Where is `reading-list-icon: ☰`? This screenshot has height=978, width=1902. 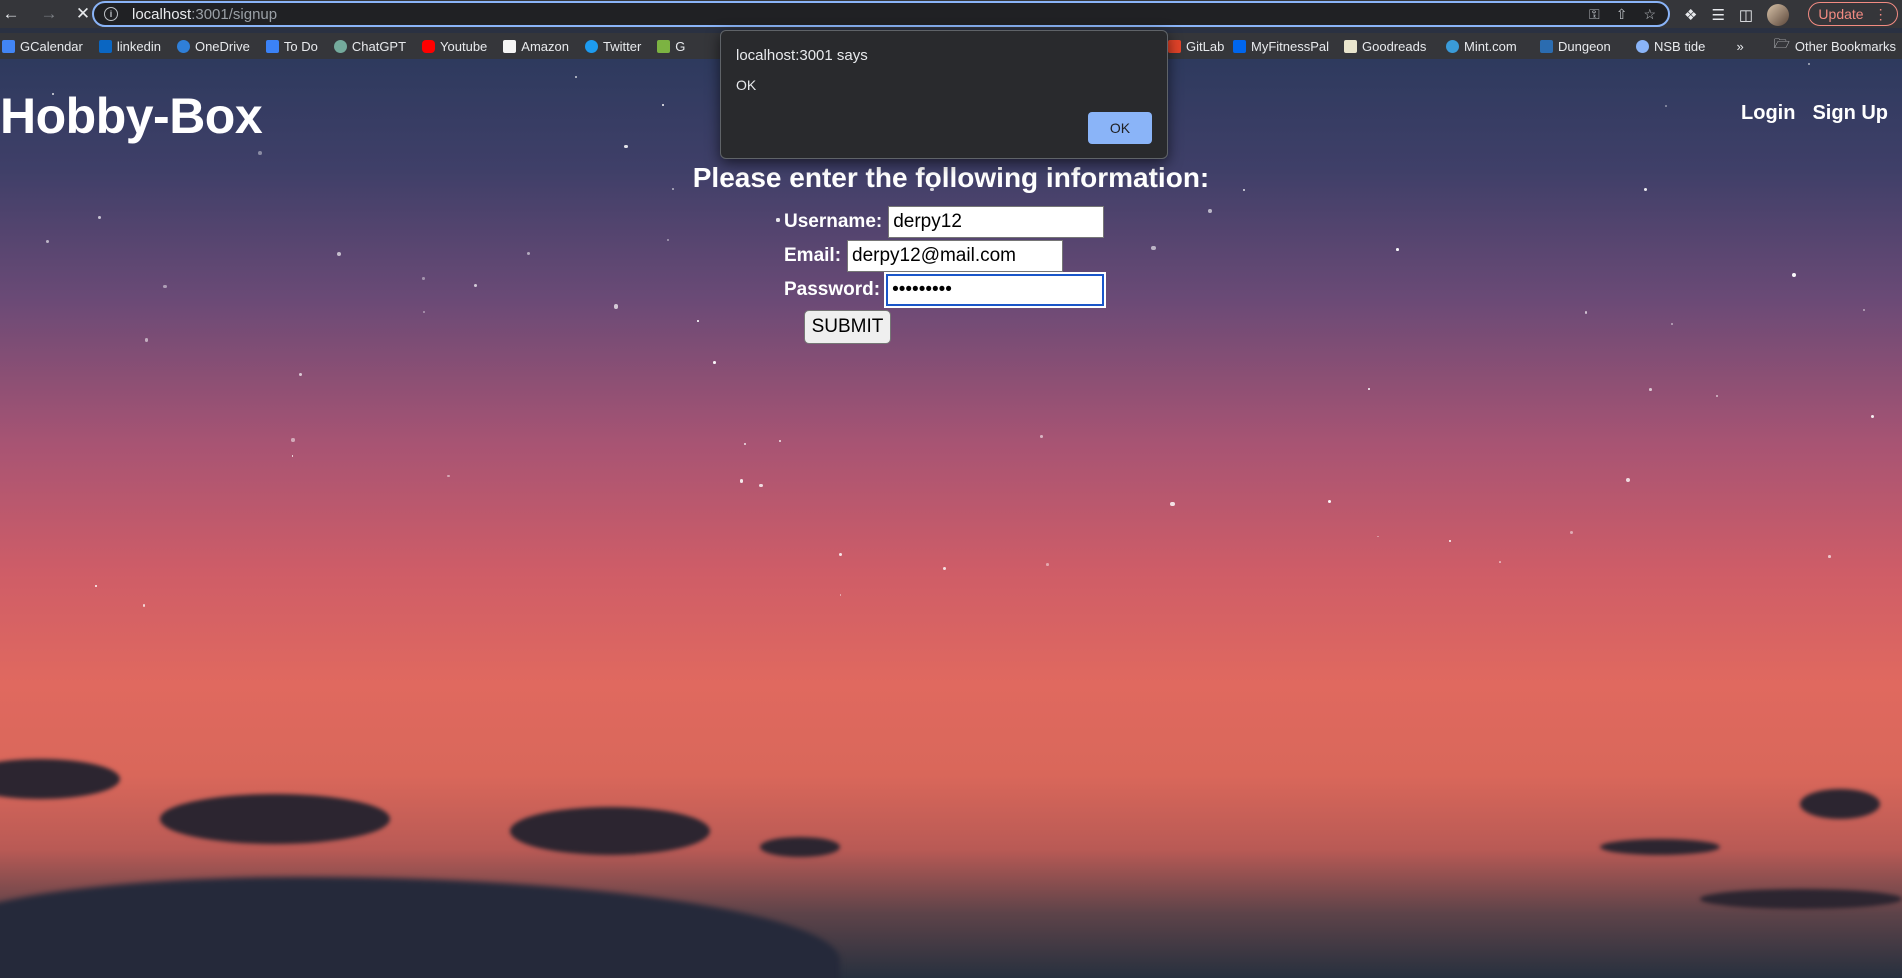 reading-list-icon: ☰ is located at coordinates (1717, 15).